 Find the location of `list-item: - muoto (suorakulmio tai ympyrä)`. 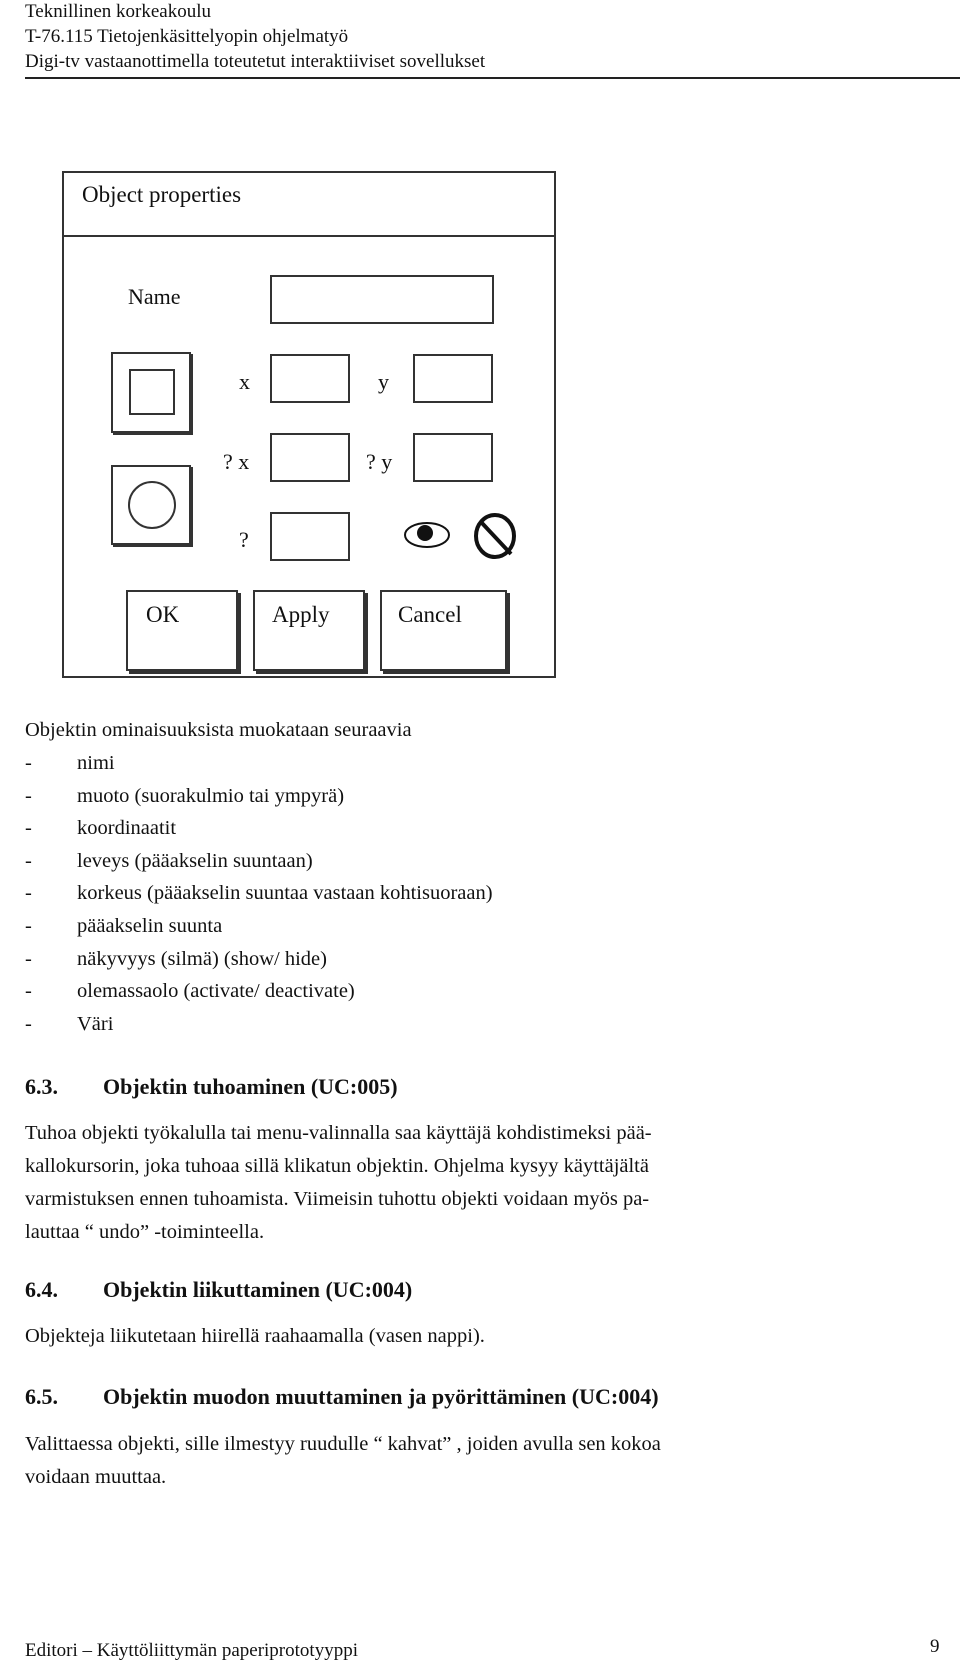

list-item: - muoto (suorakulmio tai ympyrä) is located at coordinates (185, 795).